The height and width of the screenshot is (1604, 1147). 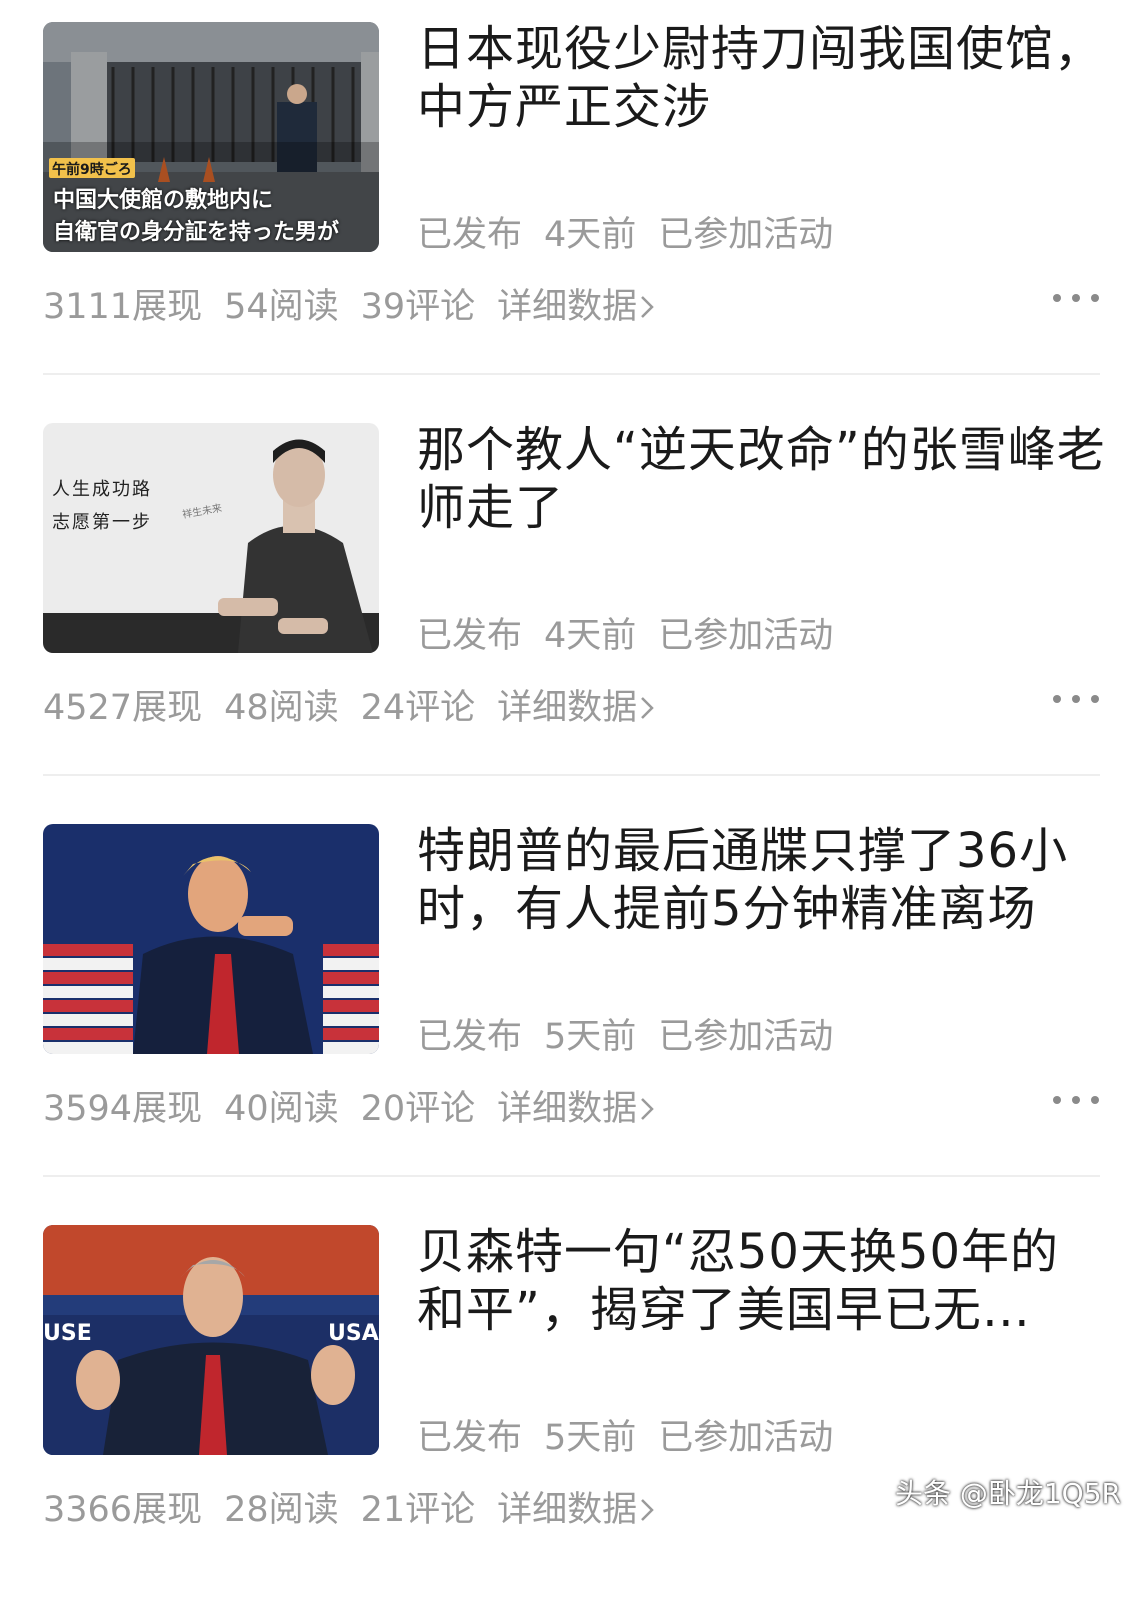 I want to click on thumb-sign-left: USE, so click(x=67, y=1333).